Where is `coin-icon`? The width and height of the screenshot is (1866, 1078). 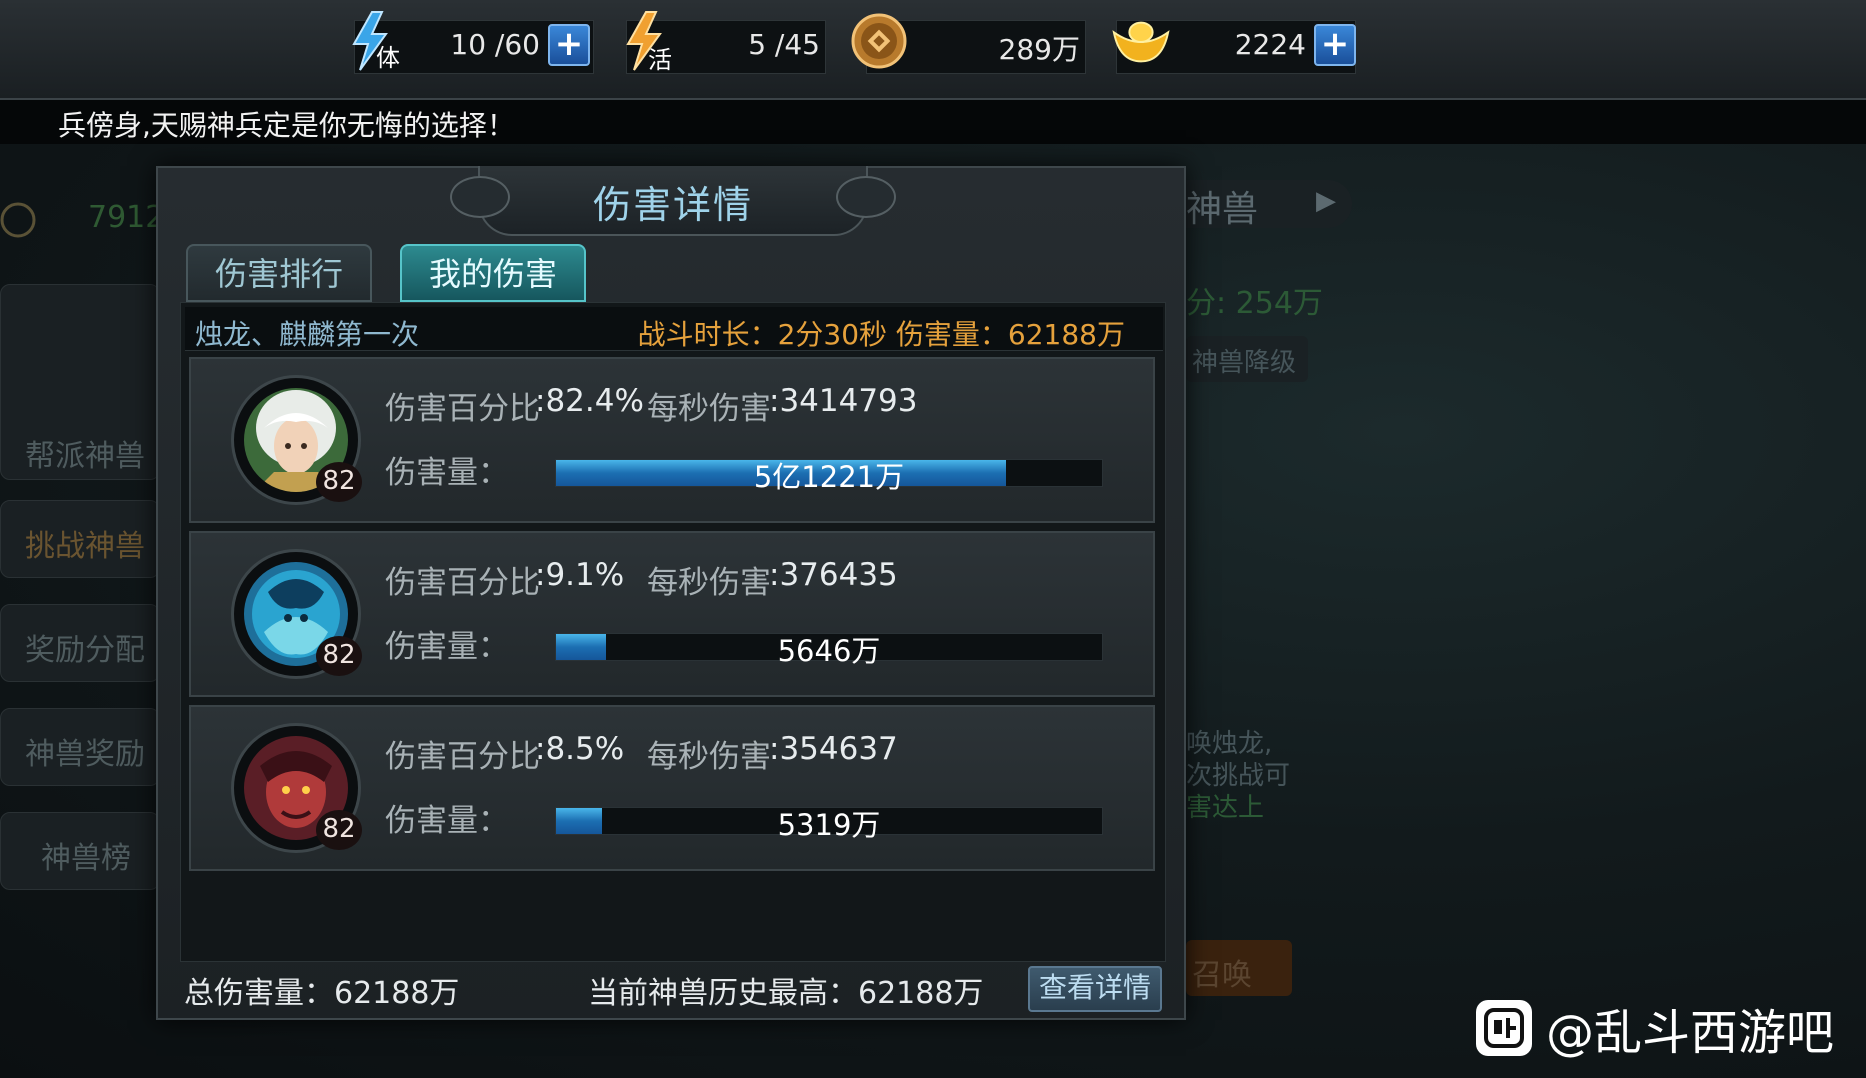
coin-icon is located at coordinates (879, 41).